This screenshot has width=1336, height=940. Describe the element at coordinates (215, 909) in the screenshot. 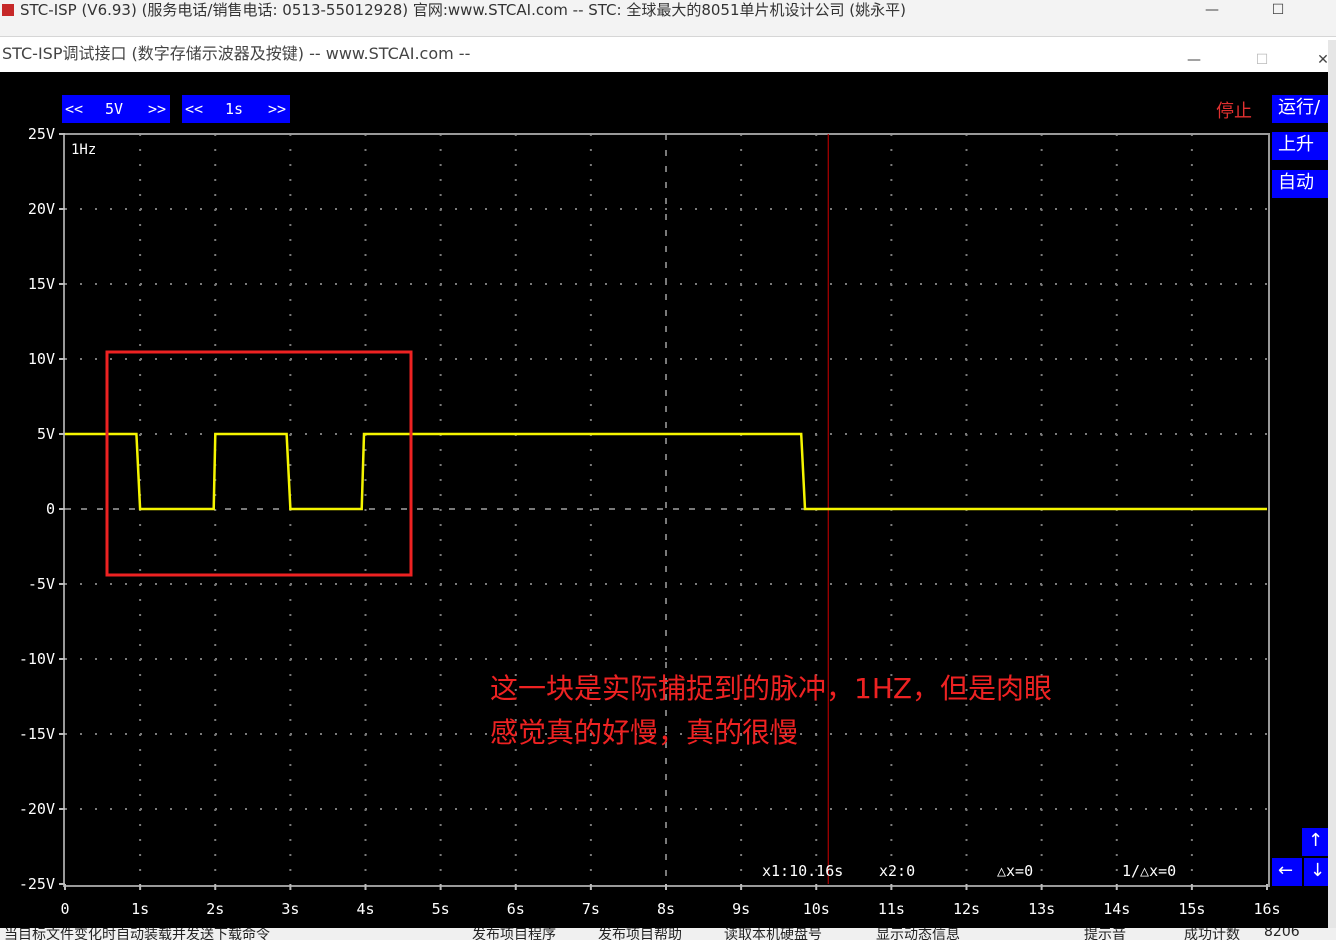

I see `x-tick-label: 2s` at that location.